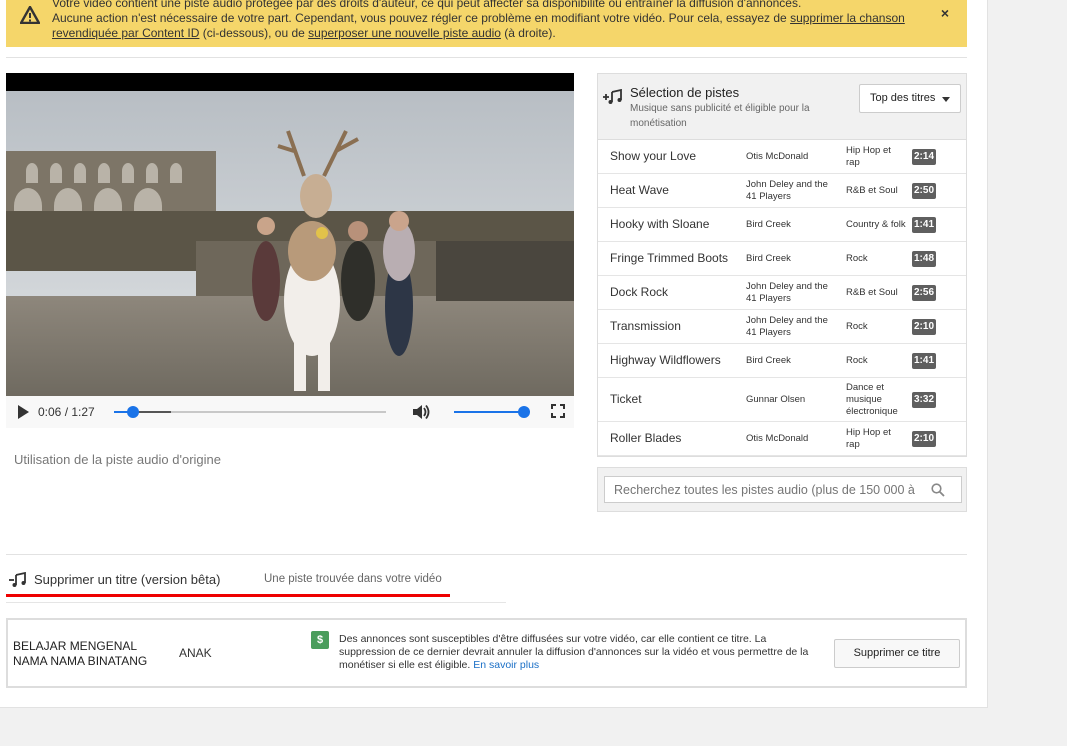 The height and width of the screenshot is (746, 1067). I want to click on track-search-area, so click(782, 489).